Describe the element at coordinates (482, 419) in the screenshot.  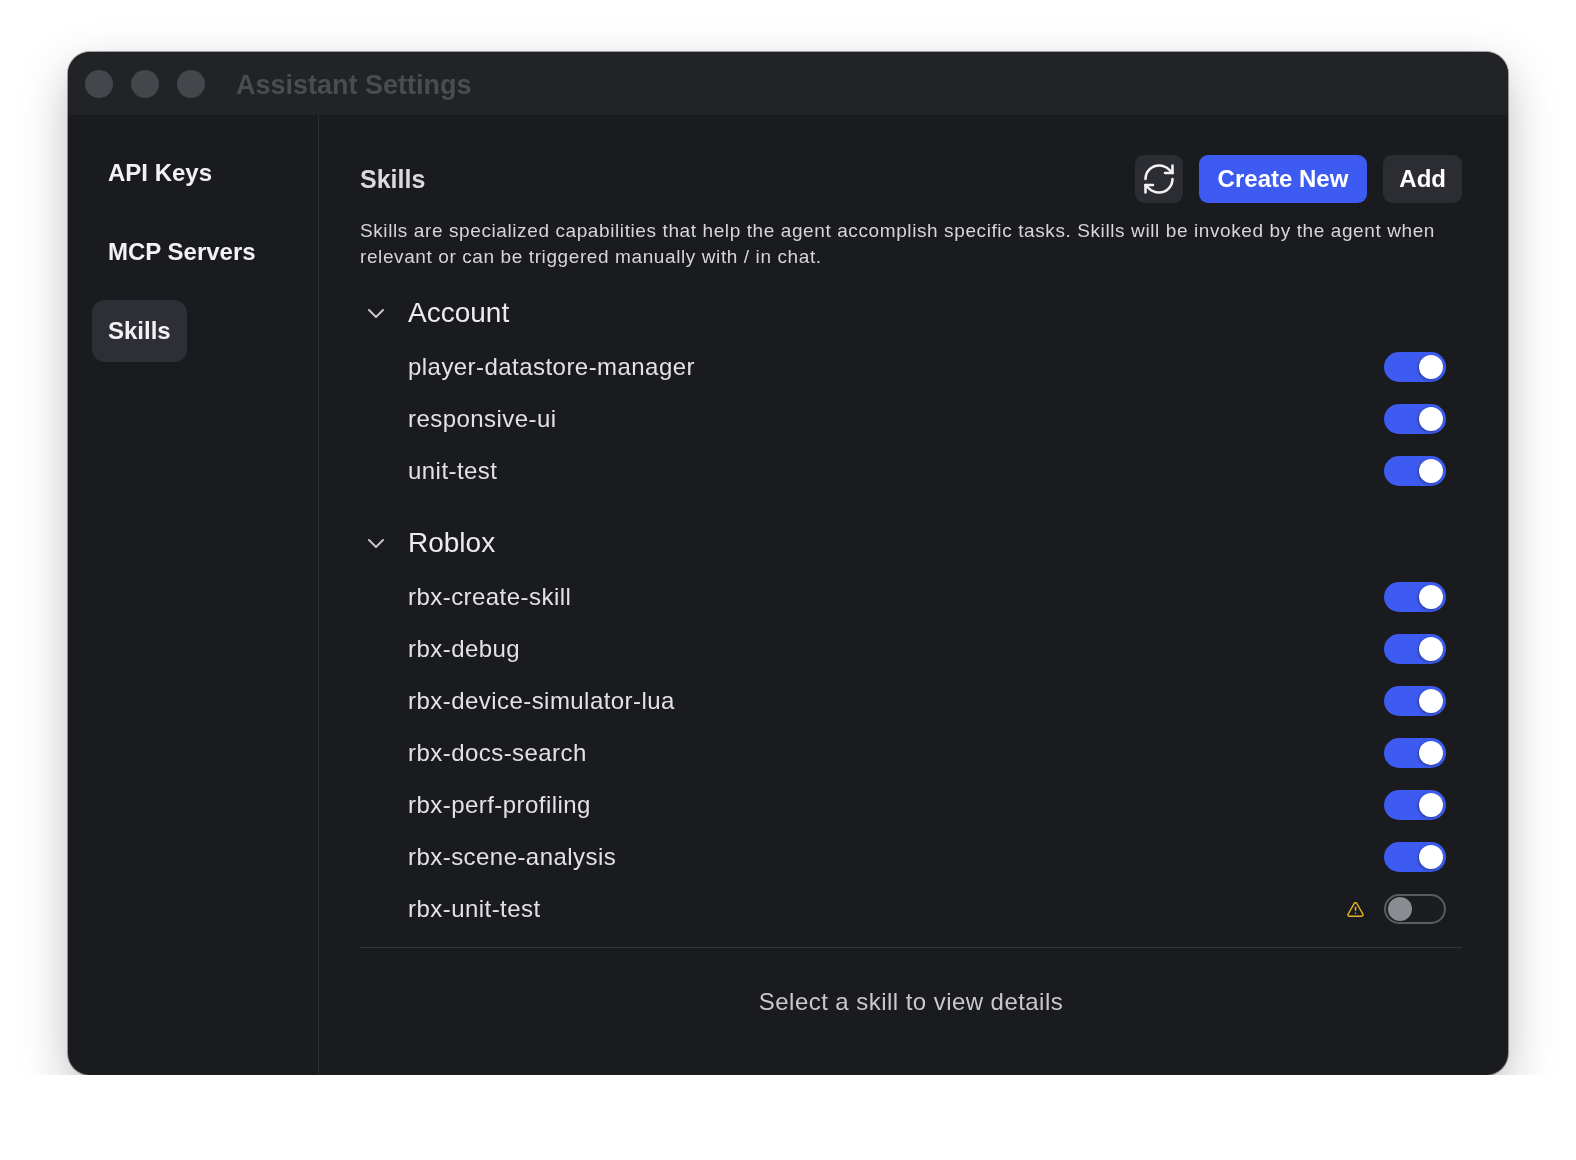
I see `skill-name: responsive-ui` at that location.